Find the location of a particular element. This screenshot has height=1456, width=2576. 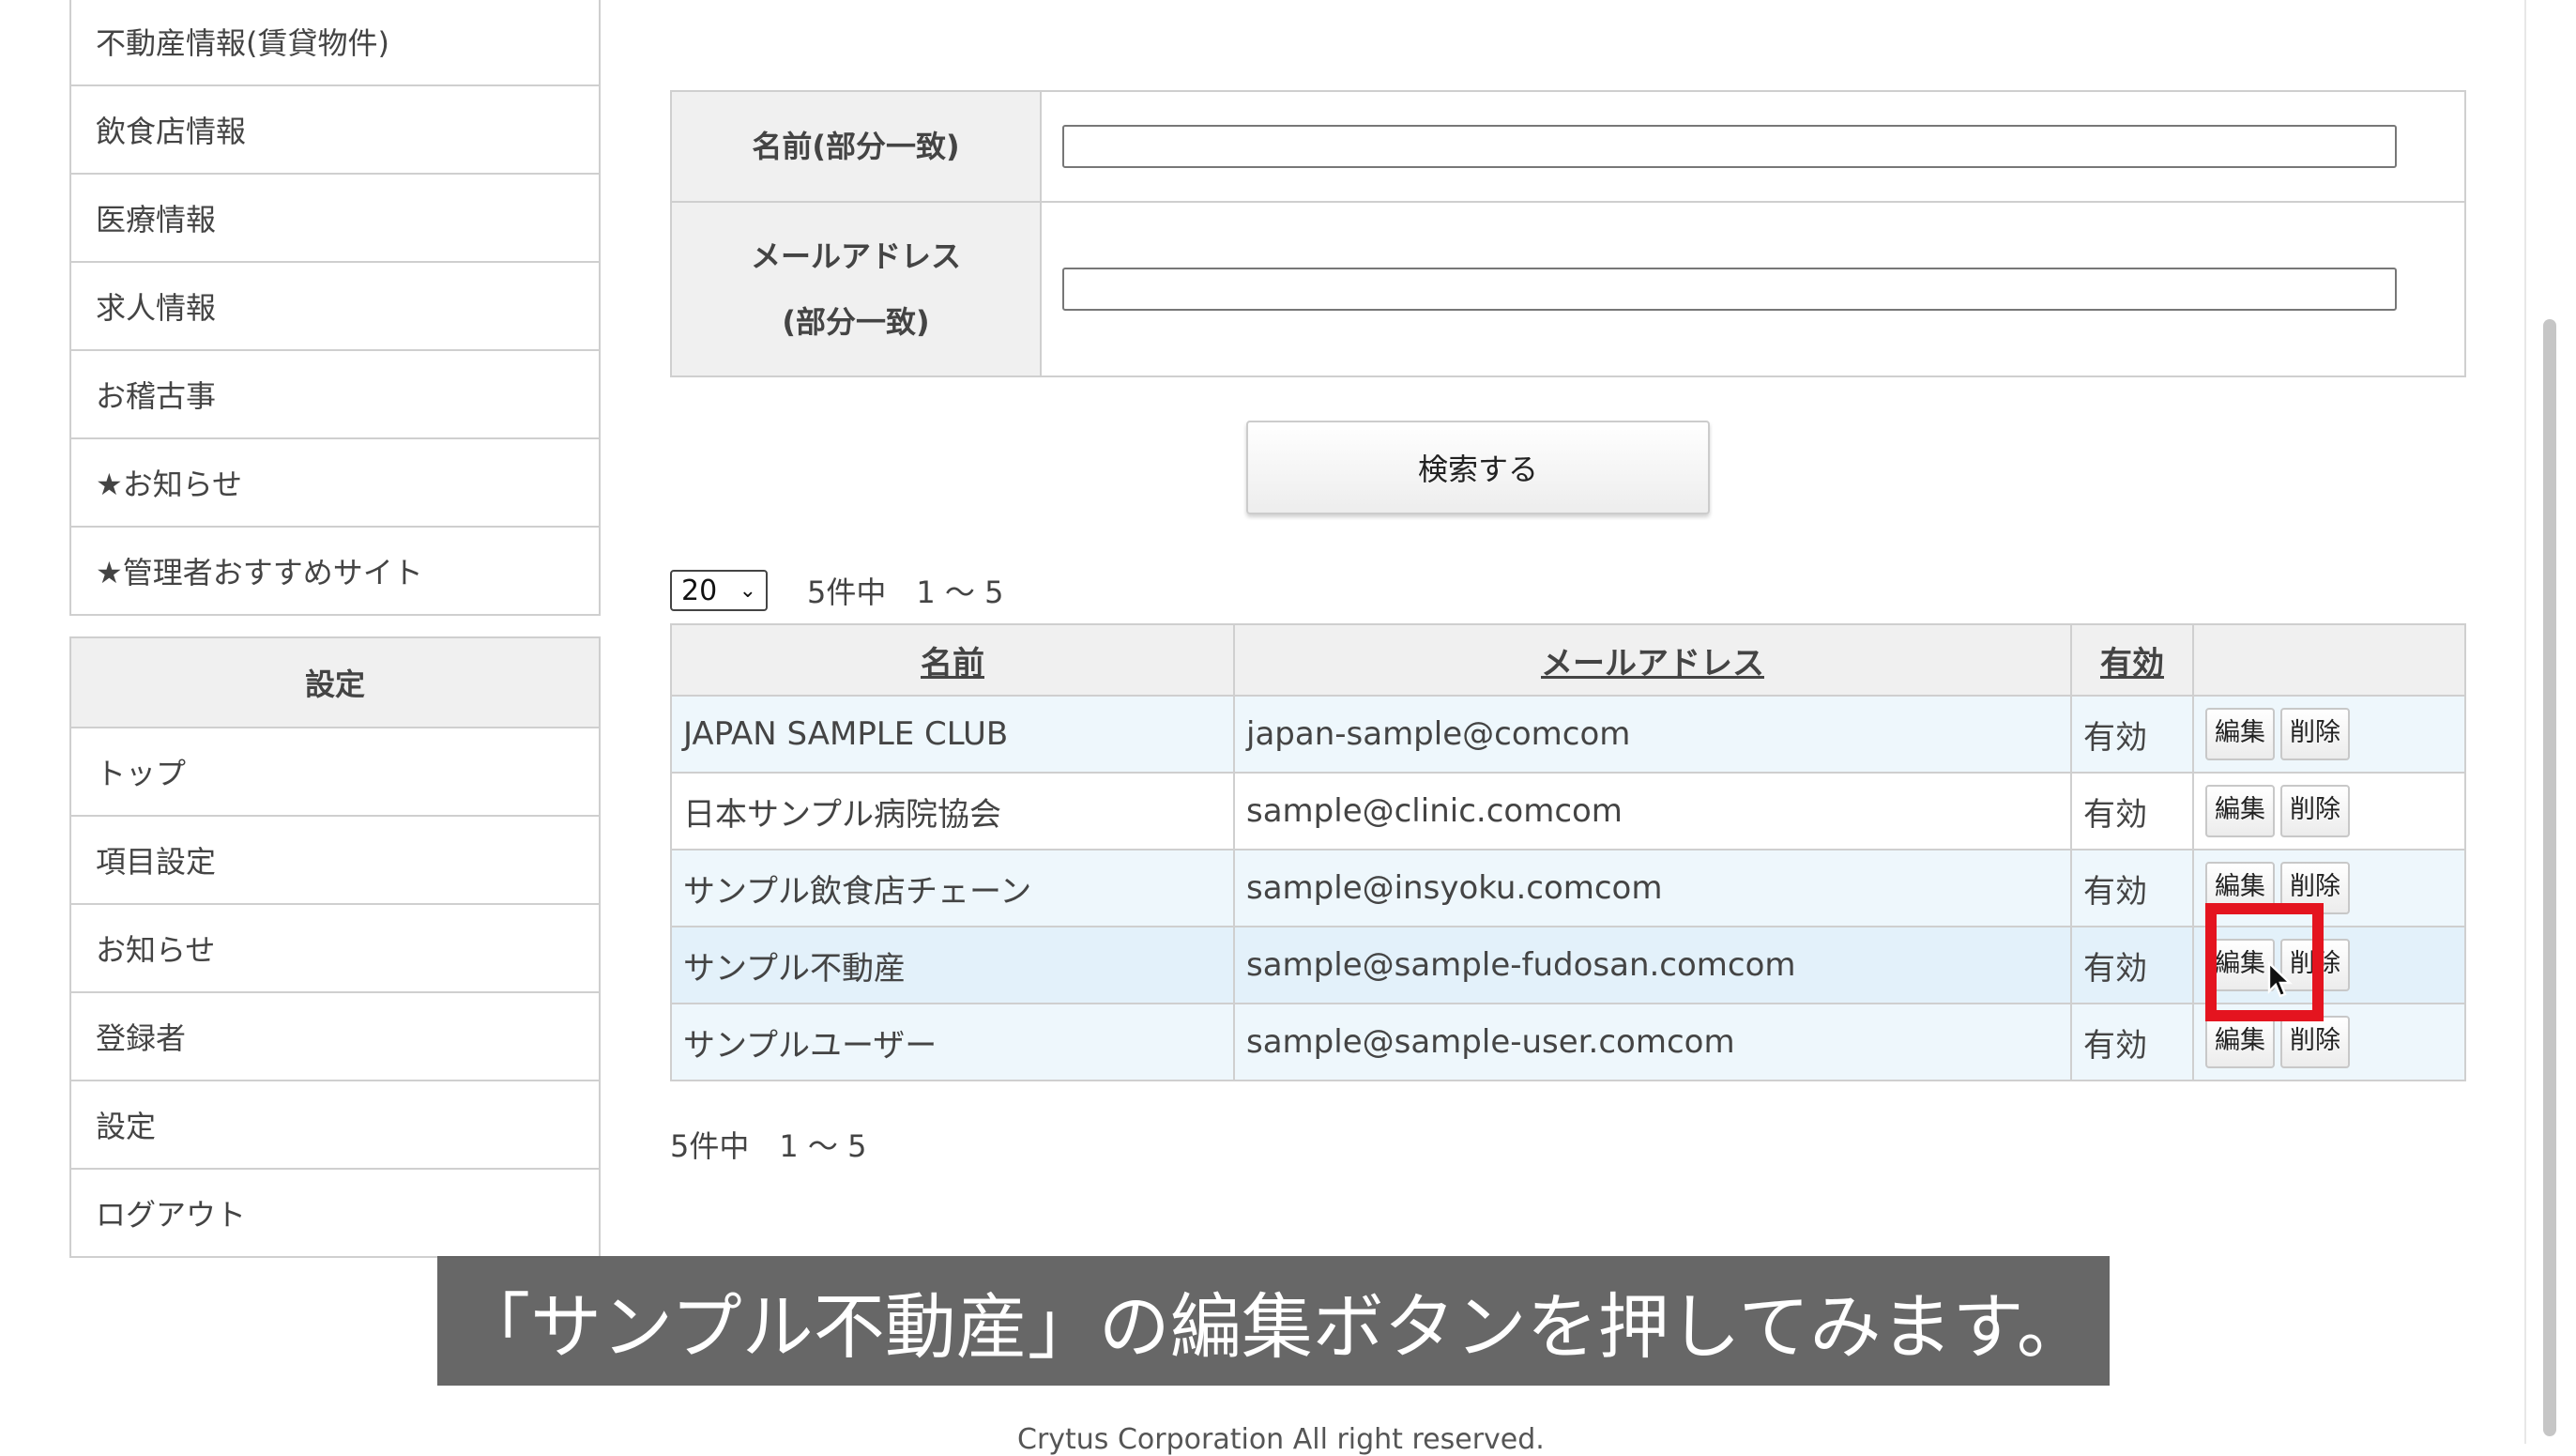

settings-item-news: お知らせ is located at coordinates (335, 949).